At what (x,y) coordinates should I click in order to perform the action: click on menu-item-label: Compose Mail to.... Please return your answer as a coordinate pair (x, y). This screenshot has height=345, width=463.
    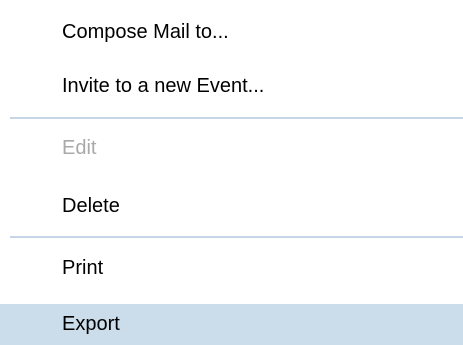
    Looking at the image, I should click on (145, 31).